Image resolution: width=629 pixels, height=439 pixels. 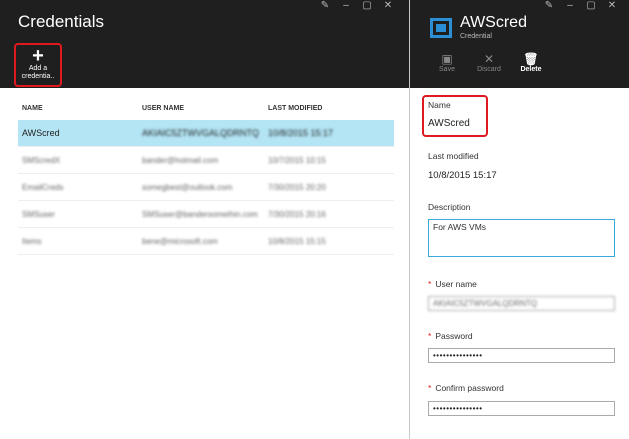 What do you see at coordinates (489, 59) in the screenshot?
I see `discard-icon: ✕` at bounding box center [489, 59].